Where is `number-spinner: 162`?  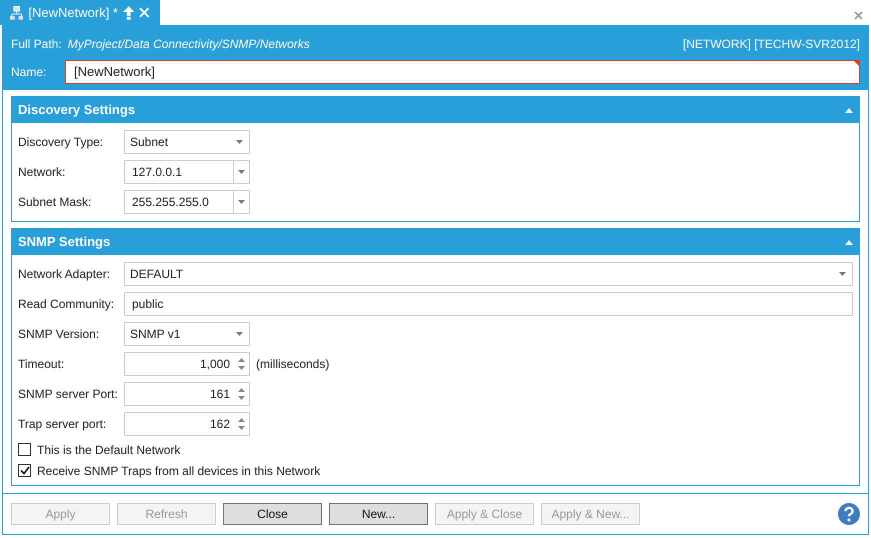 number-spinner: 162 is located at coordinates (187, 424).